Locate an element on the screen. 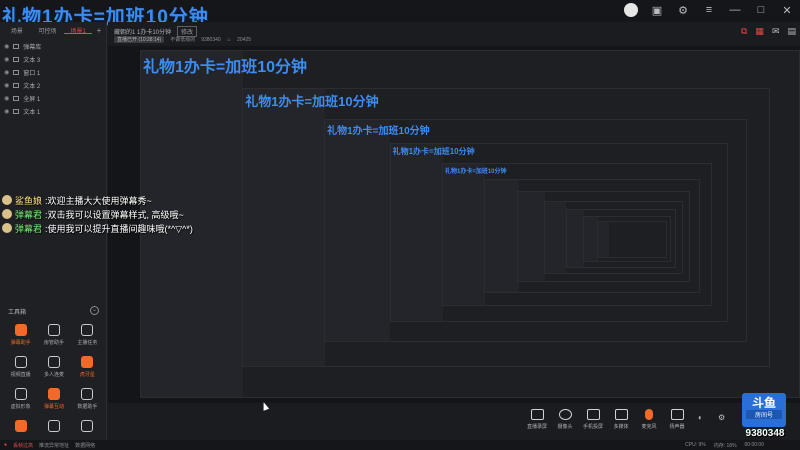 This screenshot has height=450, width=800. bottom-toolbar: 直播录屏 摄像头 手机投屏 多媒体 麦克风 扬声器 ◐ ⚙ is located at coordinates (454, 421).